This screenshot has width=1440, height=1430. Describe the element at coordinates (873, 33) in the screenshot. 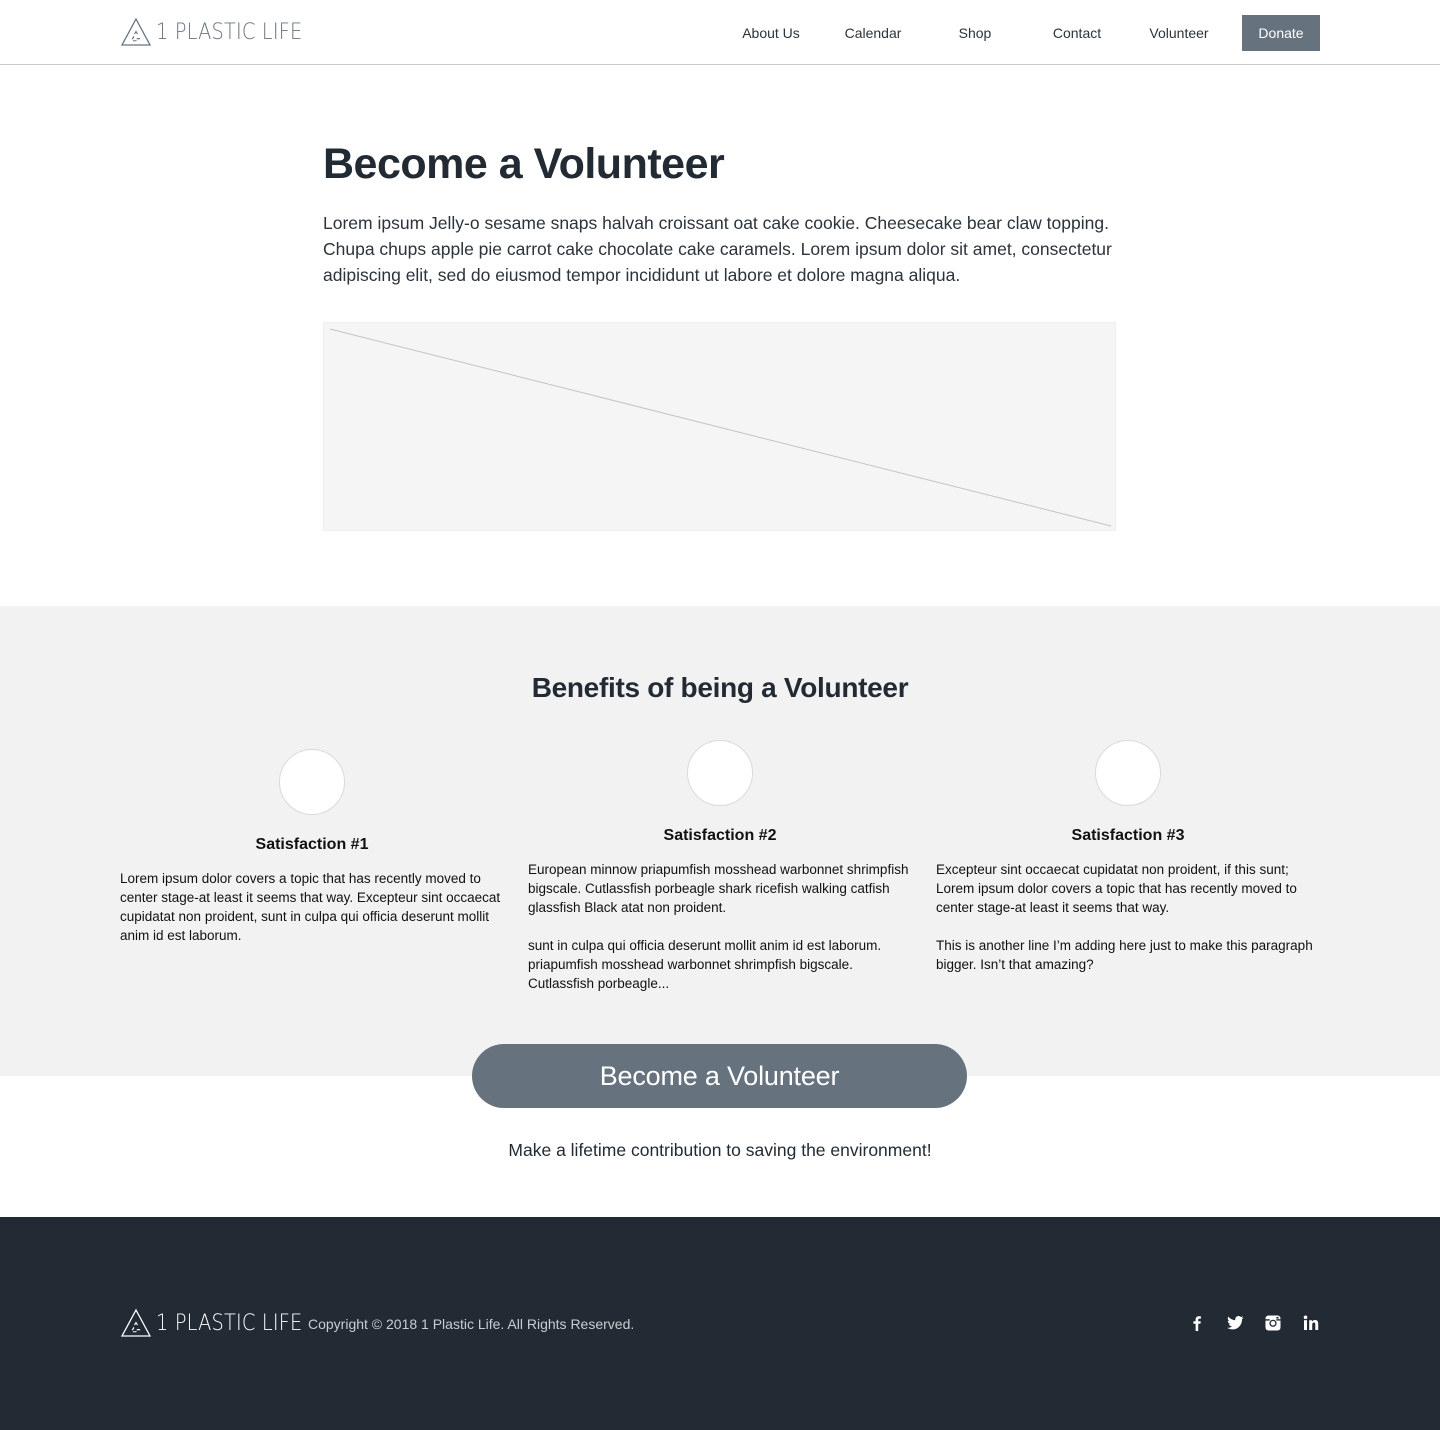

I see `nav-item-calendar: Calendar` at that location.